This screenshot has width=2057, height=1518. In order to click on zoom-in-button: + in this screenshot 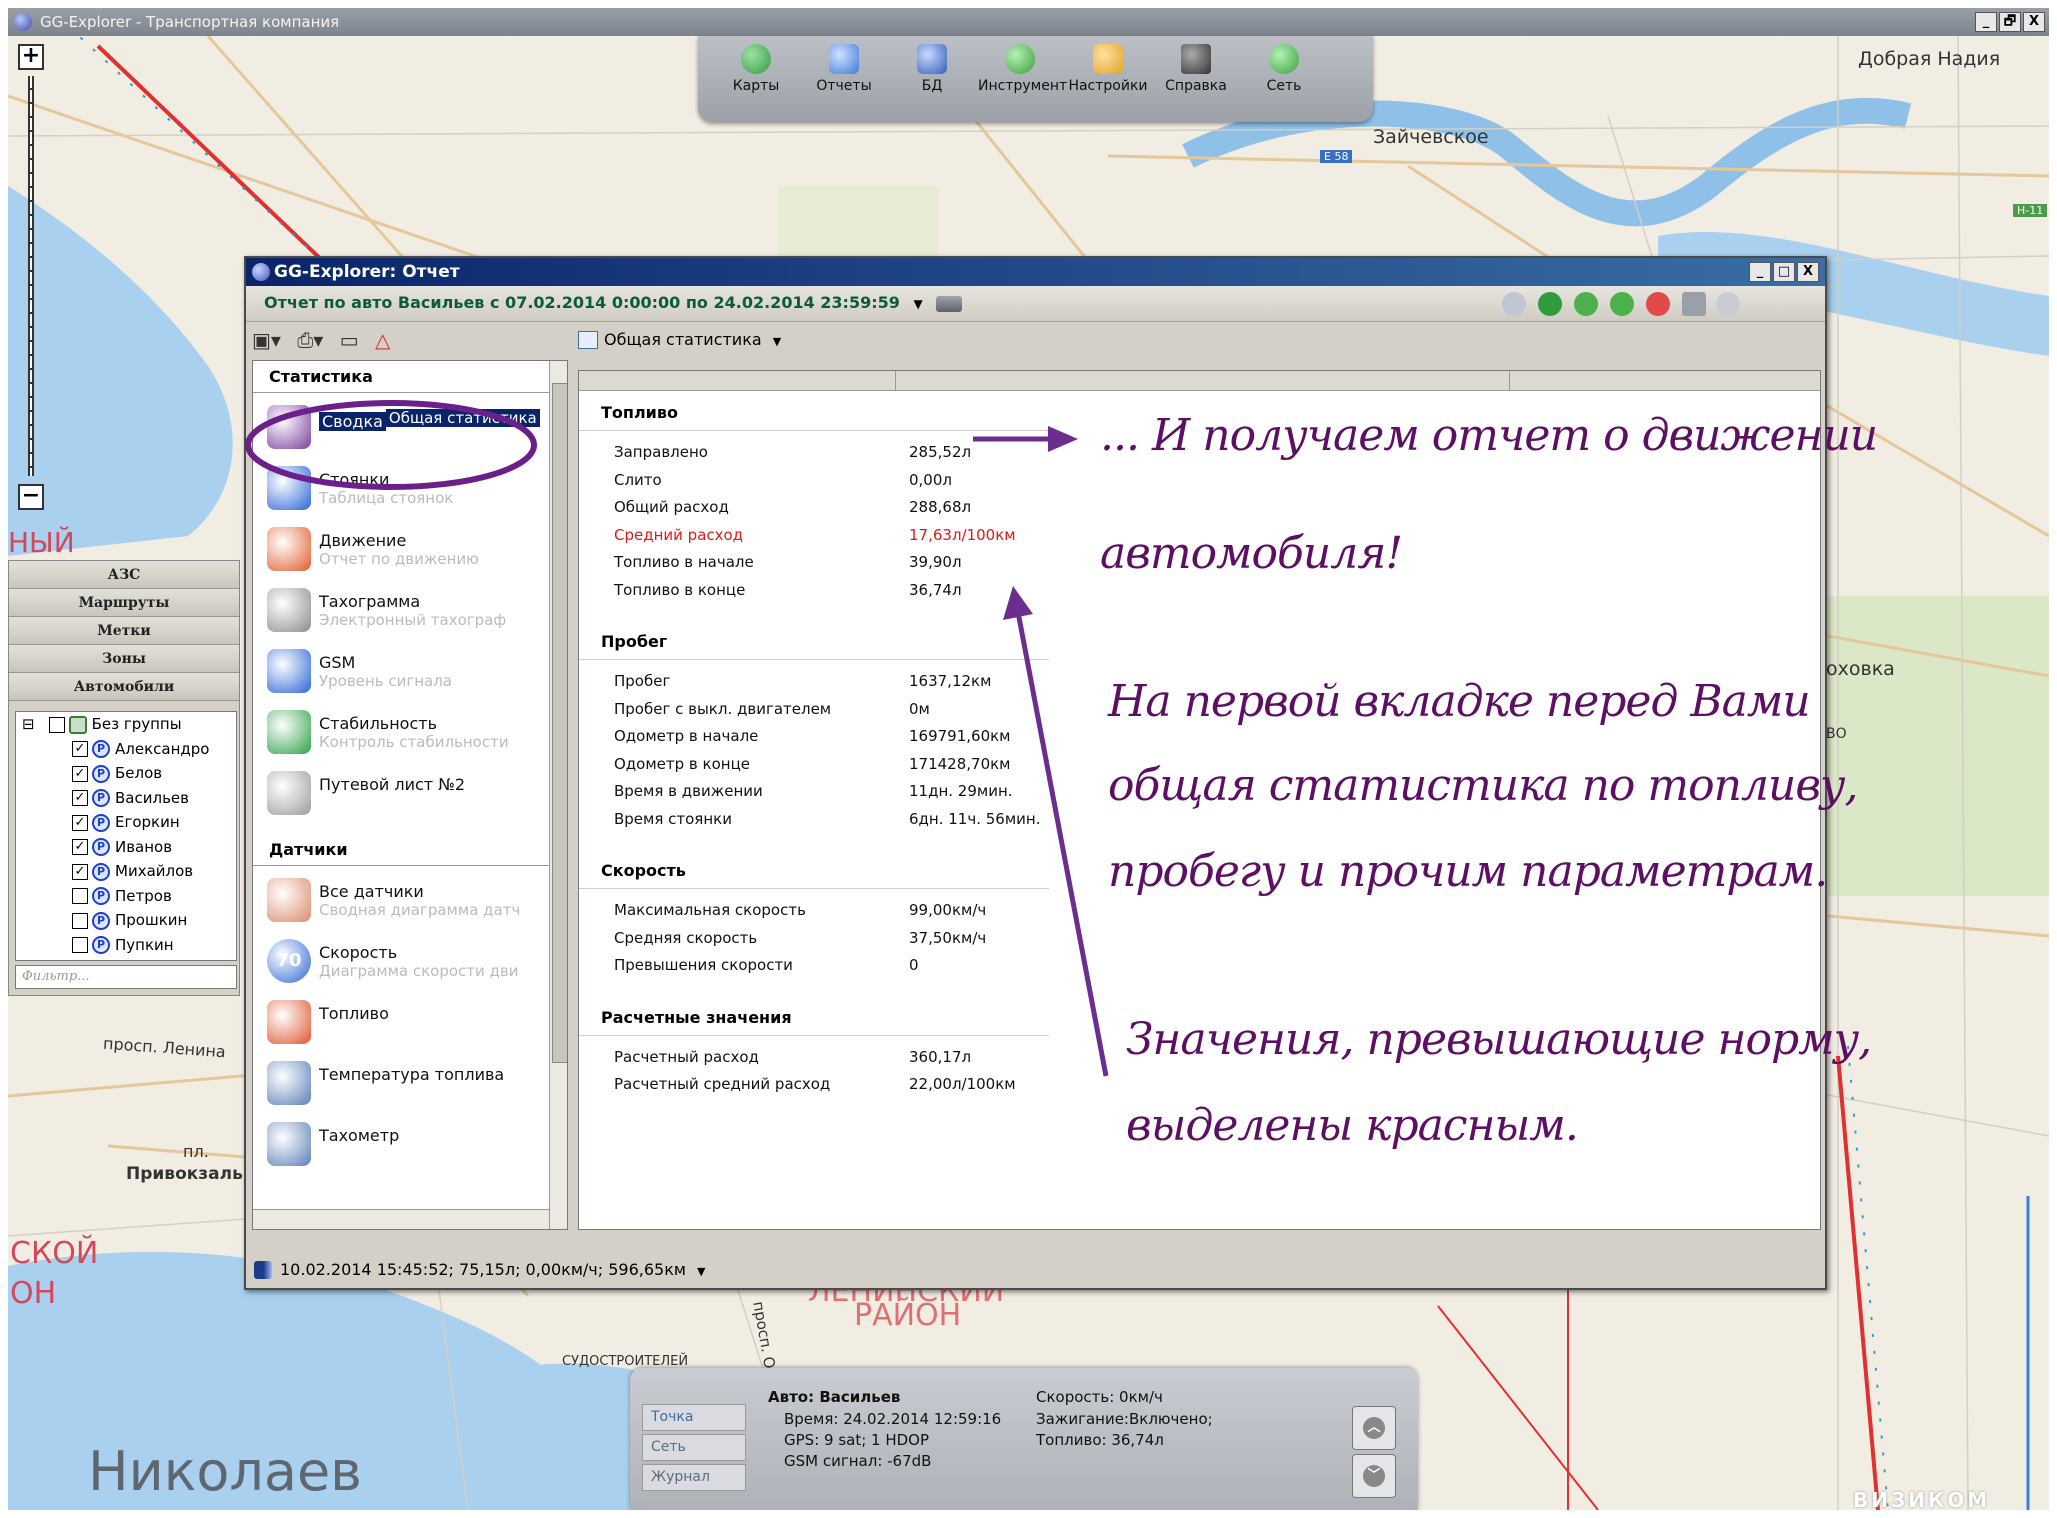, I will do `click(31, 57)`.